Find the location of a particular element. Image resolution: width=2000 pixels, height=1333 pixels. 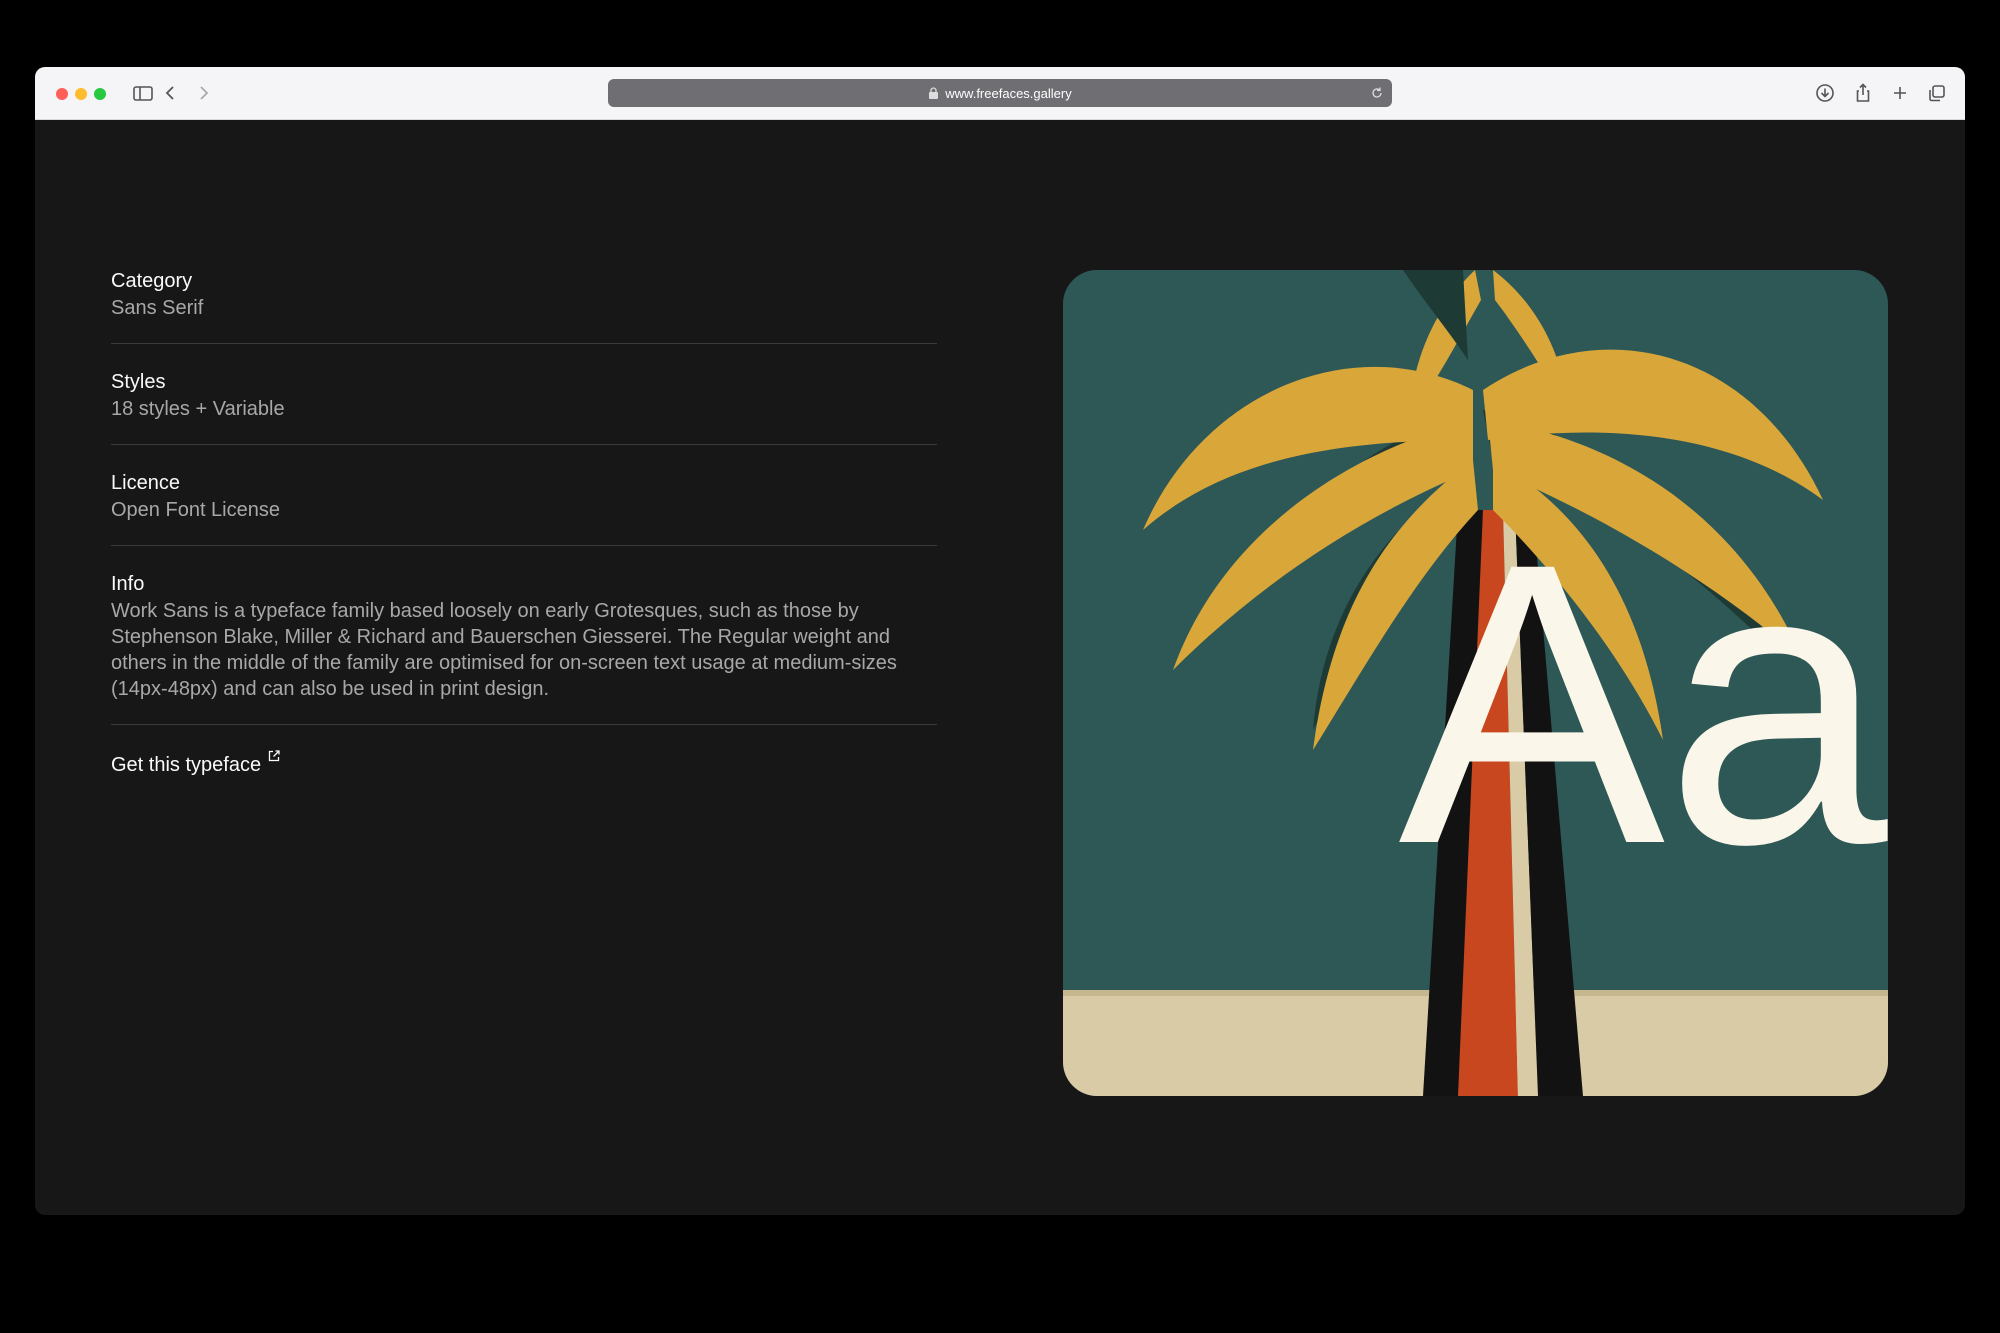

detail-value: 18 styles + Variable is located at coordinates (198, 409).